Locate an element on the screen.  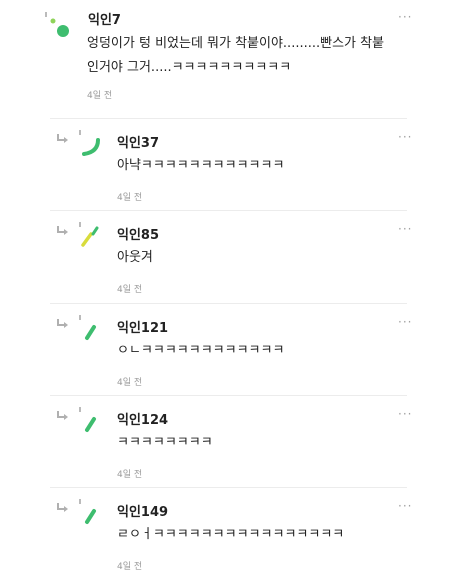
comment-timestamp: 4일 전 is located at coordinates (100, 96).